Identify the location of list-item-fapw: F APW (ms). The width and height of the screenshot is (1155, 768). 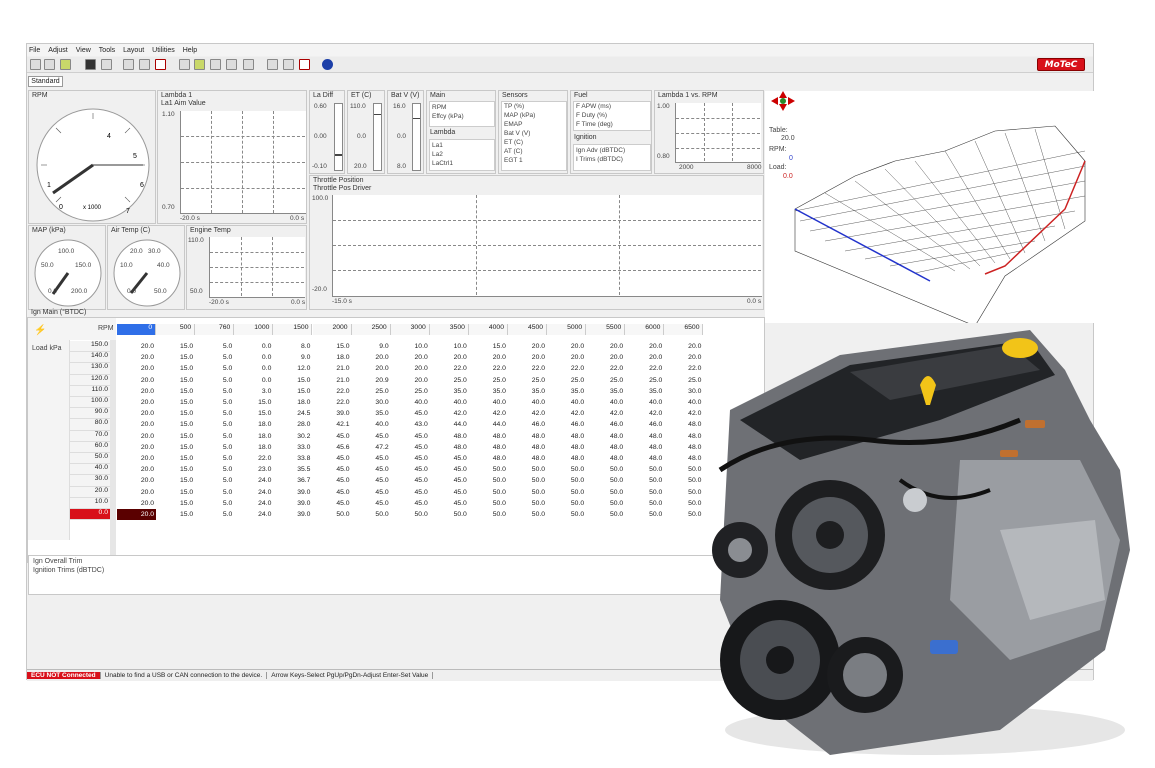
(593, 106).